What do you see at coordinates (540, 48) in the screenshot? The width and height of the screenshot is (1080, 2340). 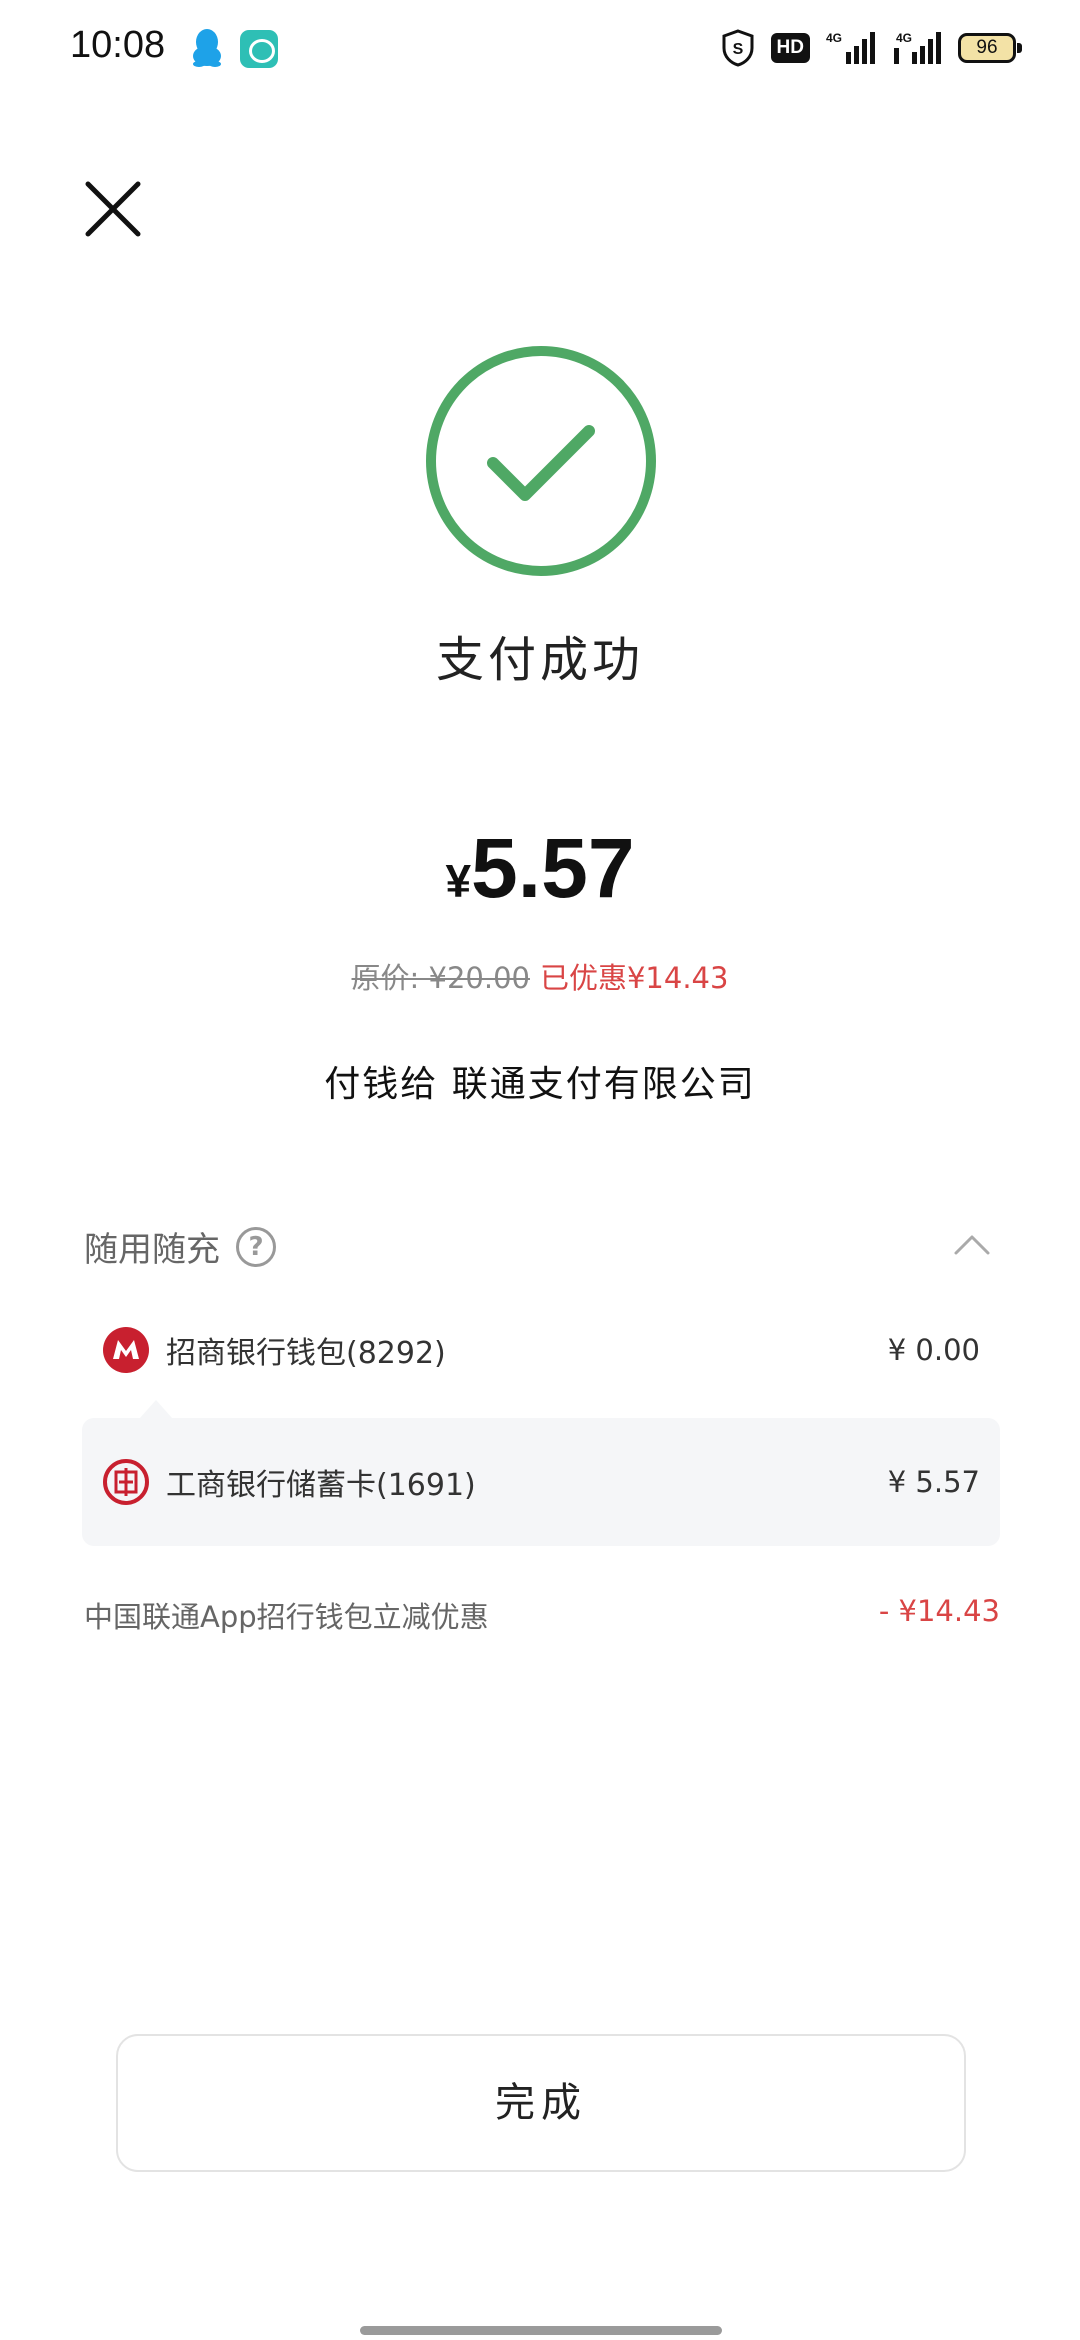 I see `status-bar: 10:08 S HD 4G 4G 96` at bounding box center [540, 48].